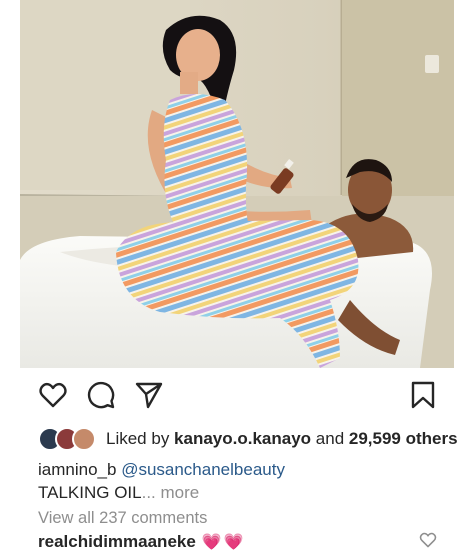 The height and width of the screenshot is (558, 474). I want to click on comment-bubble-icon, so click(101, 395).